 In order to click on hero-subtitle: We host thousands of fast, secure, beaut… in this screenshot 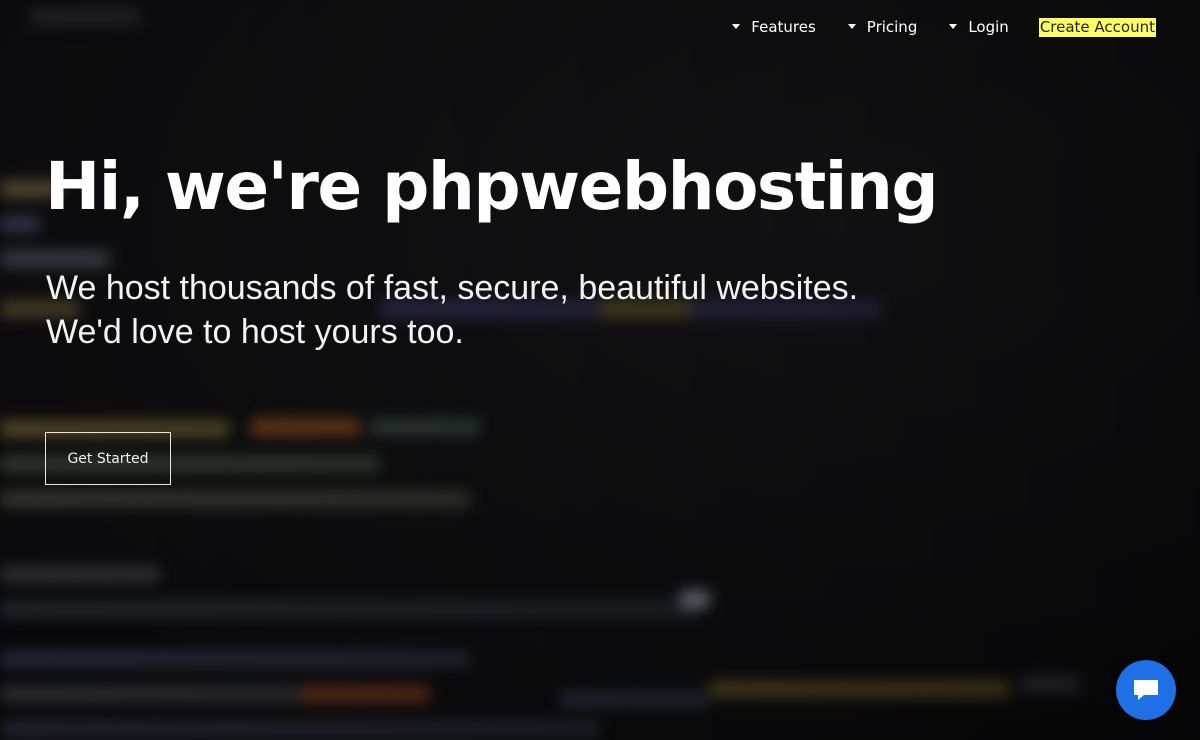, I will do `click(452, 310)`.